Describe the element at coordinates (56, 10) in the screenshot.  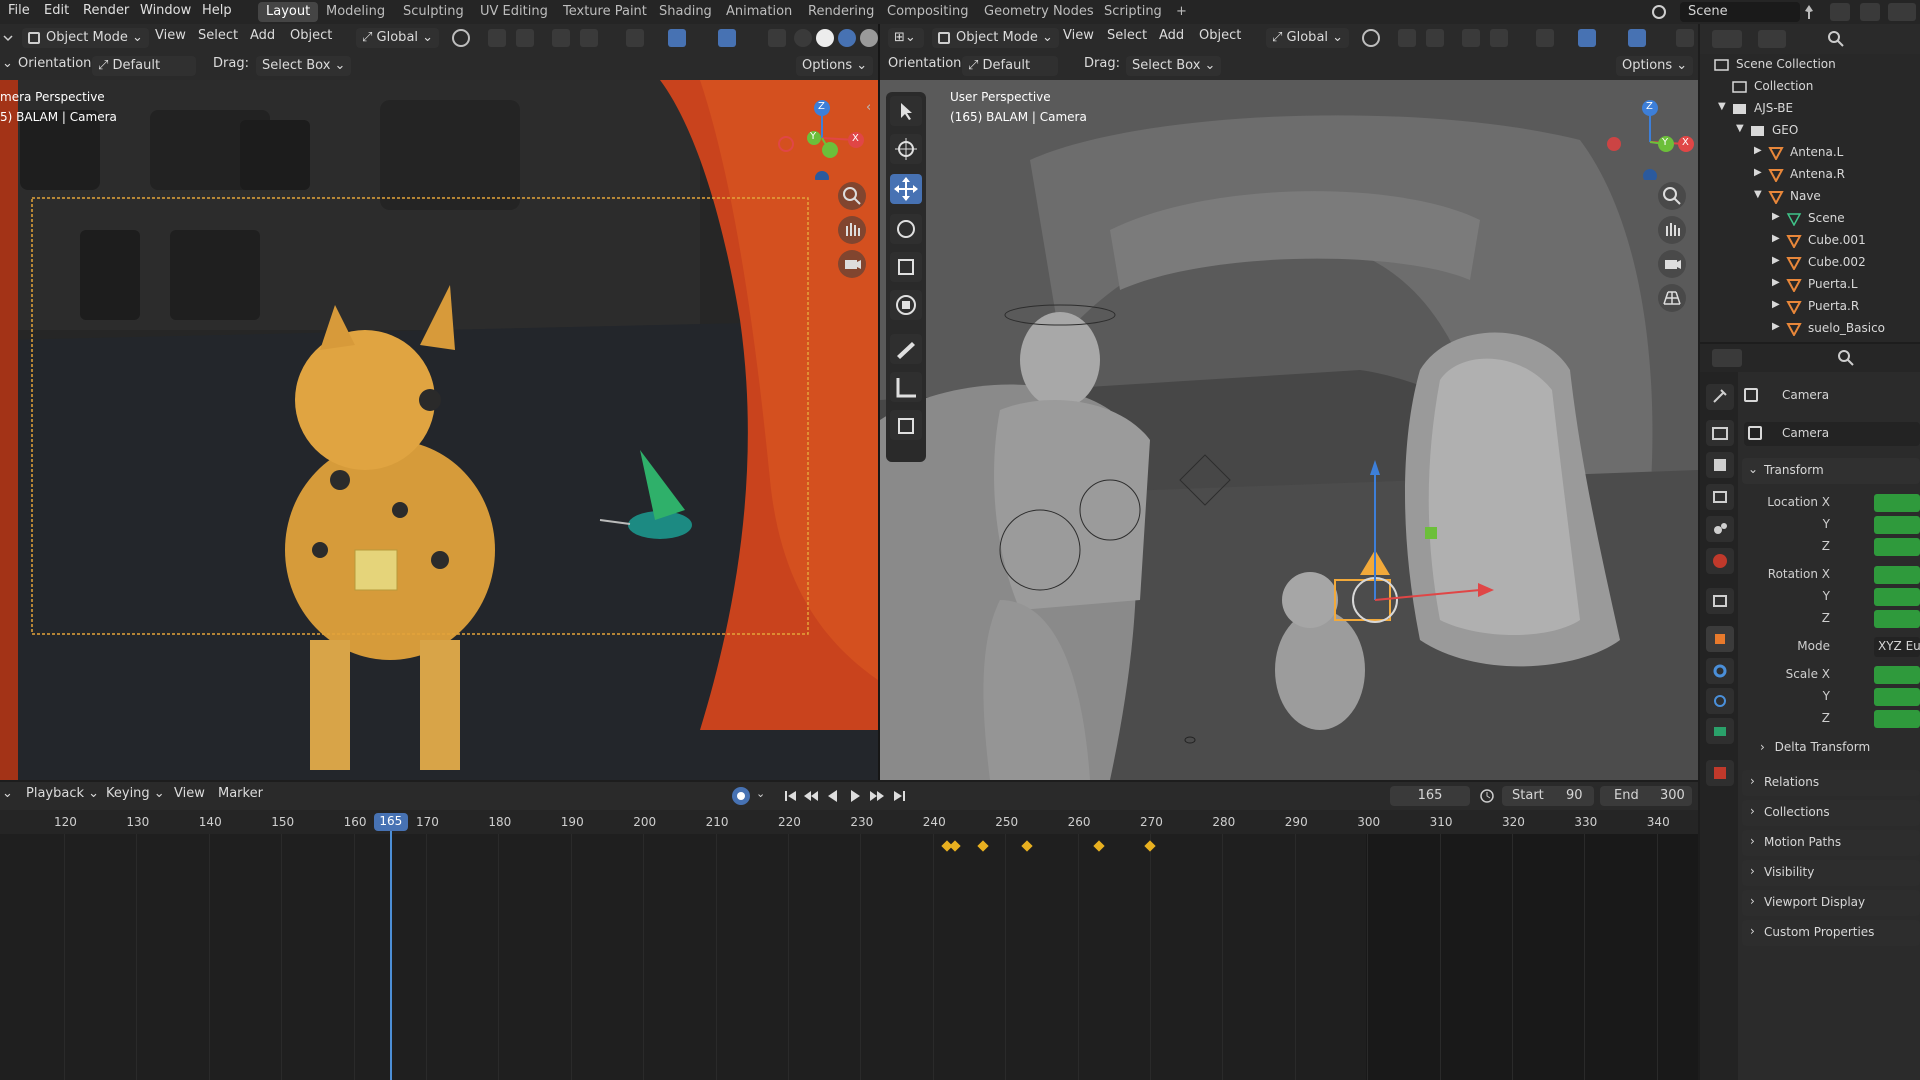
I see `menu-edit: Edit` at that location.